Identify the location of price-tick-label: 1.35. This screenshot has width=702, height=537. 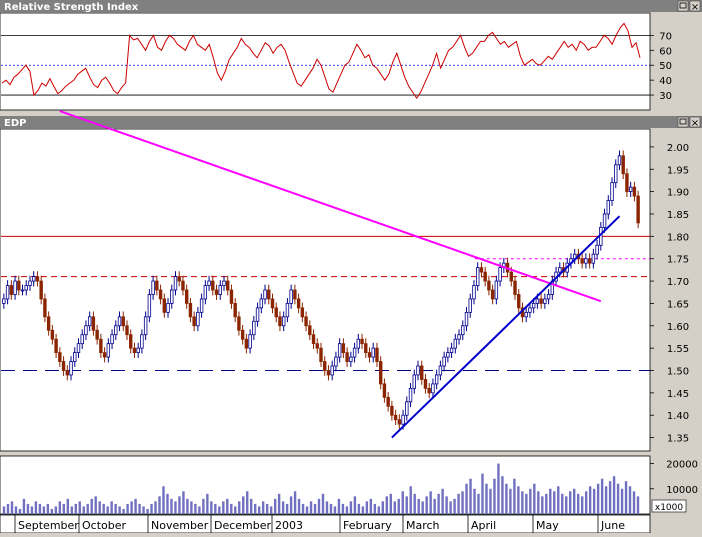
(678, 439).